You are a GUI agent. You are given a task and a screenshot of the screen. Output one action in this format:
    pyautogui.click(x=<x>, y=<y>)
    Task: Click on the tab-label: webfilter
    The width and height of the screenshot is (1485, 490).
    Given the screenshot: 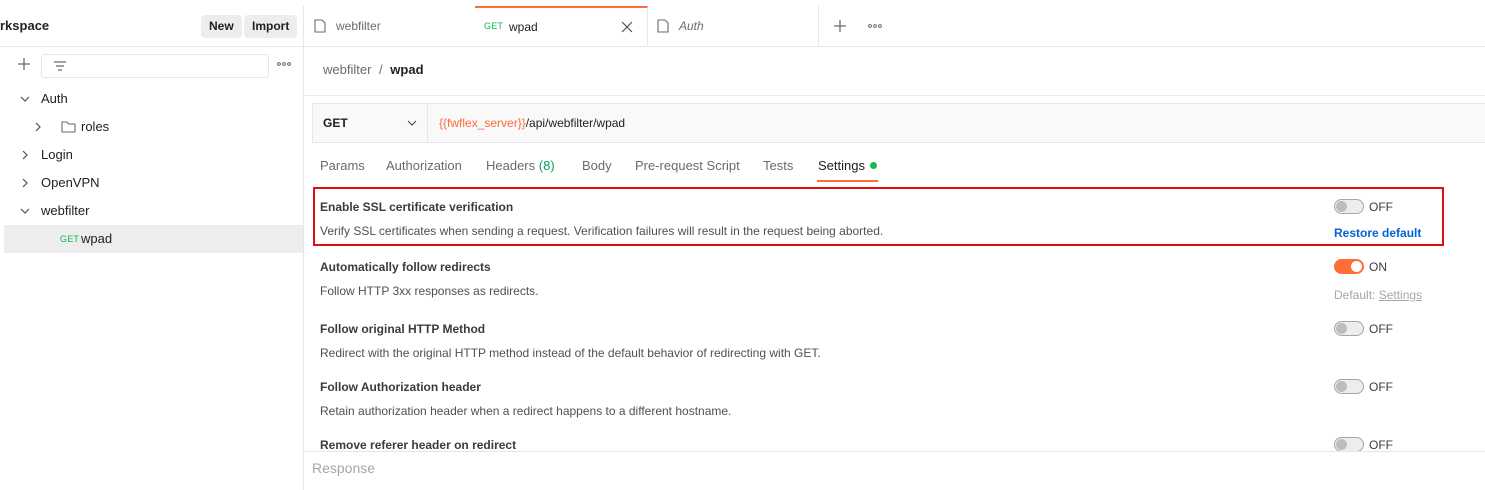 What is the action you would take?
    pyautogui.click(x=358, y=26)
    